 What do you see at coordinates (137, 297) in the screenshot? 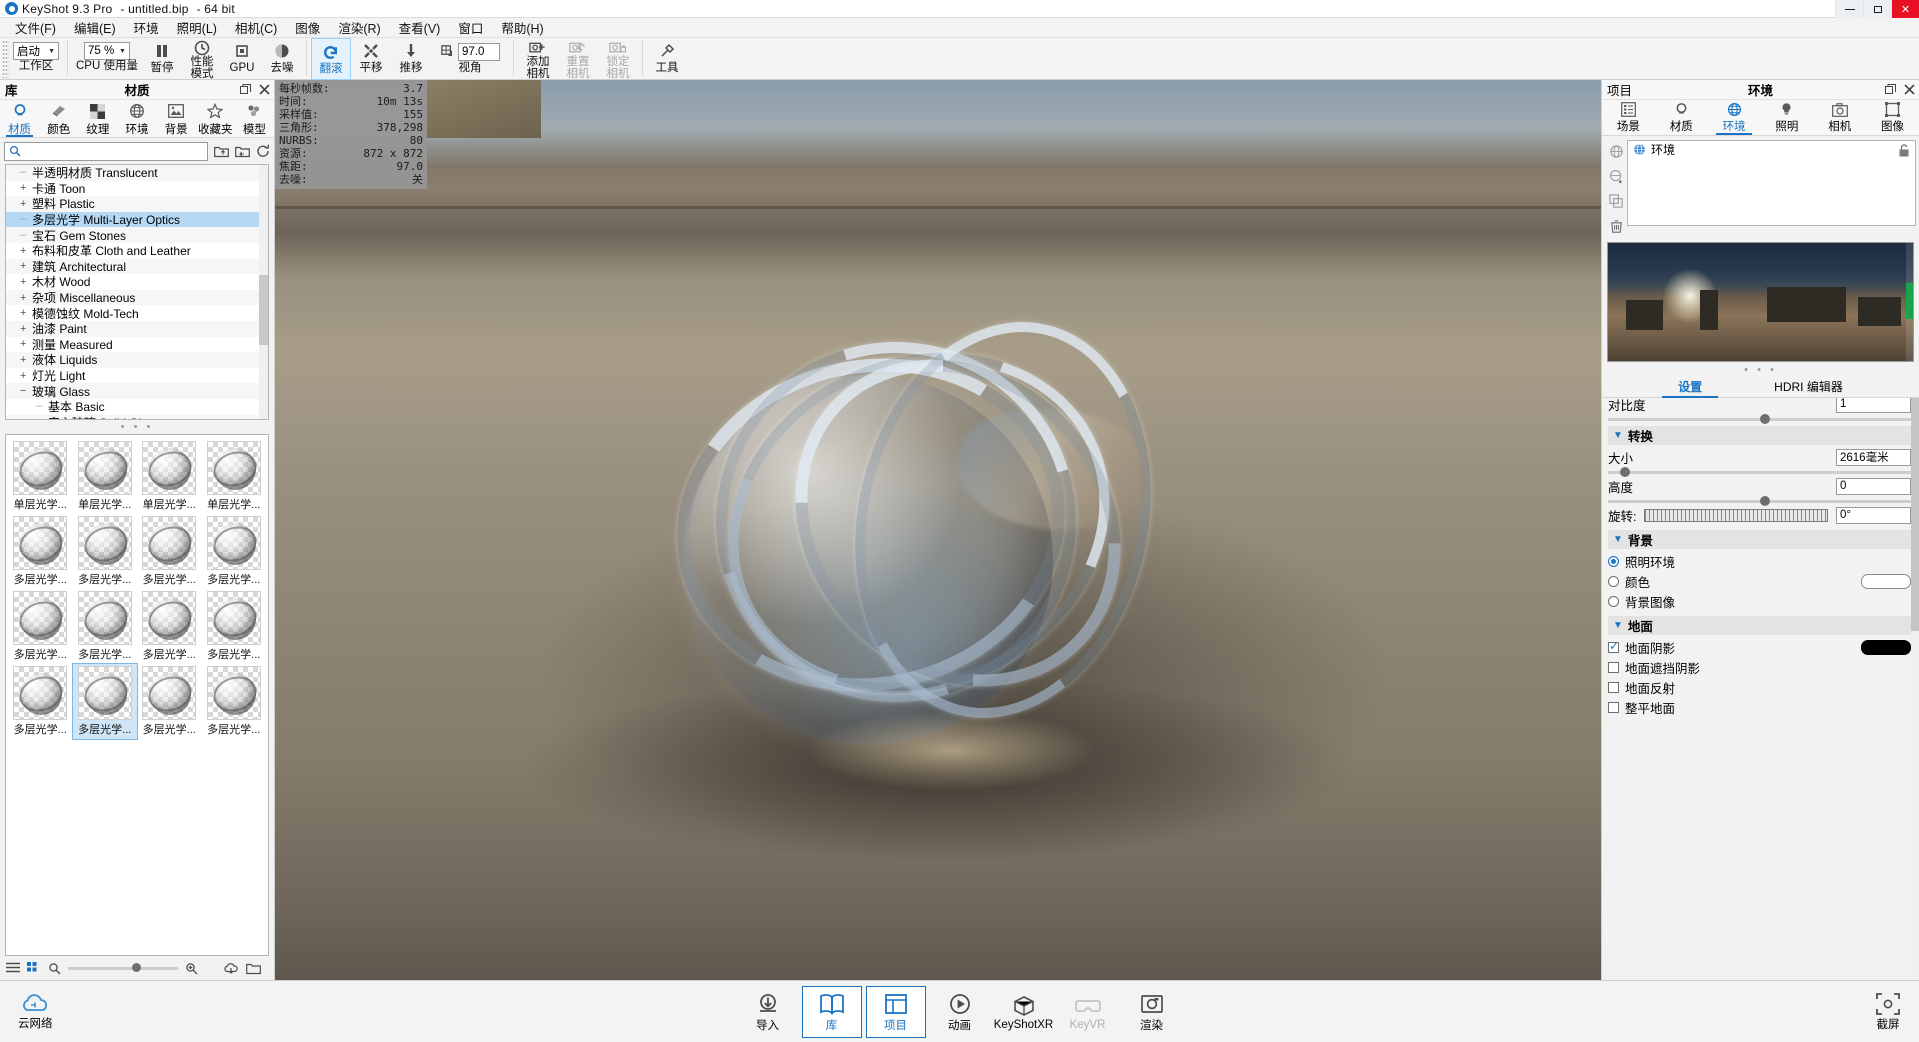
I see `tree-row: + 杂项 Miscellaneous` at bounding box center [137, 297].